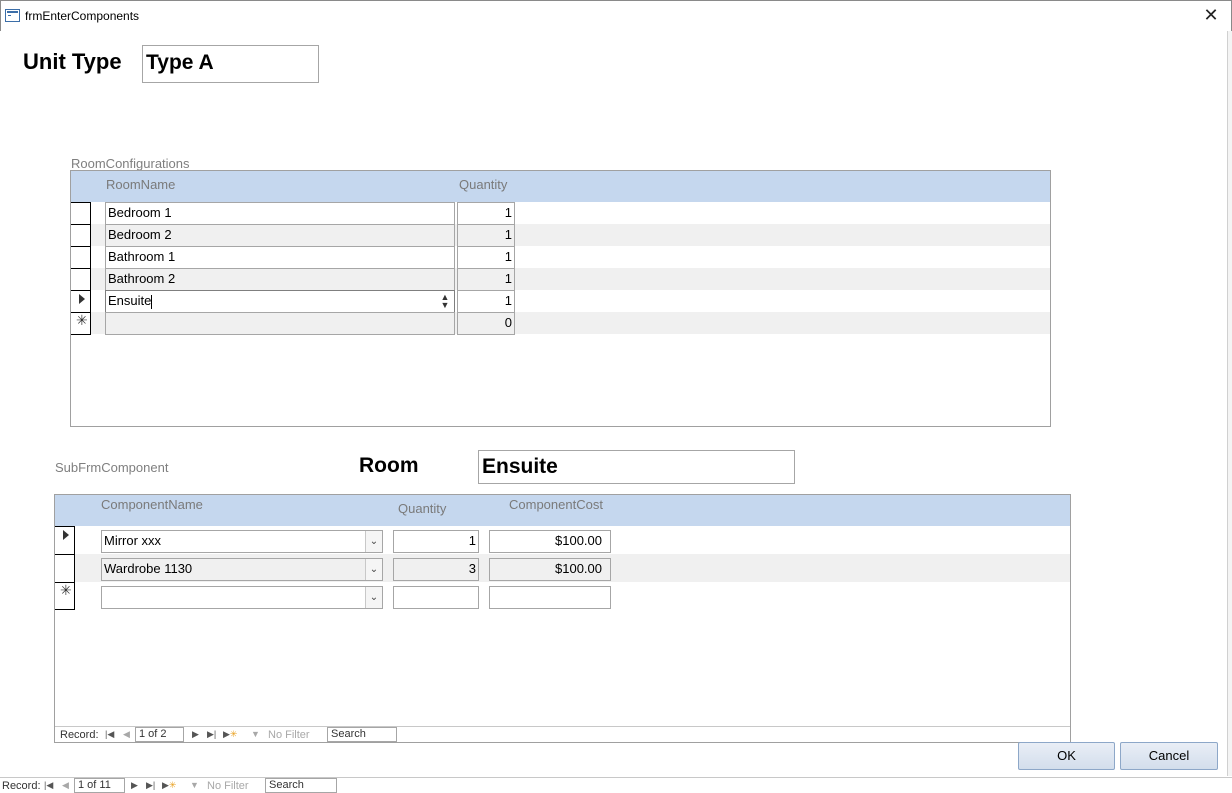  I want to click on room-name-new-cell, so click(280, 323).